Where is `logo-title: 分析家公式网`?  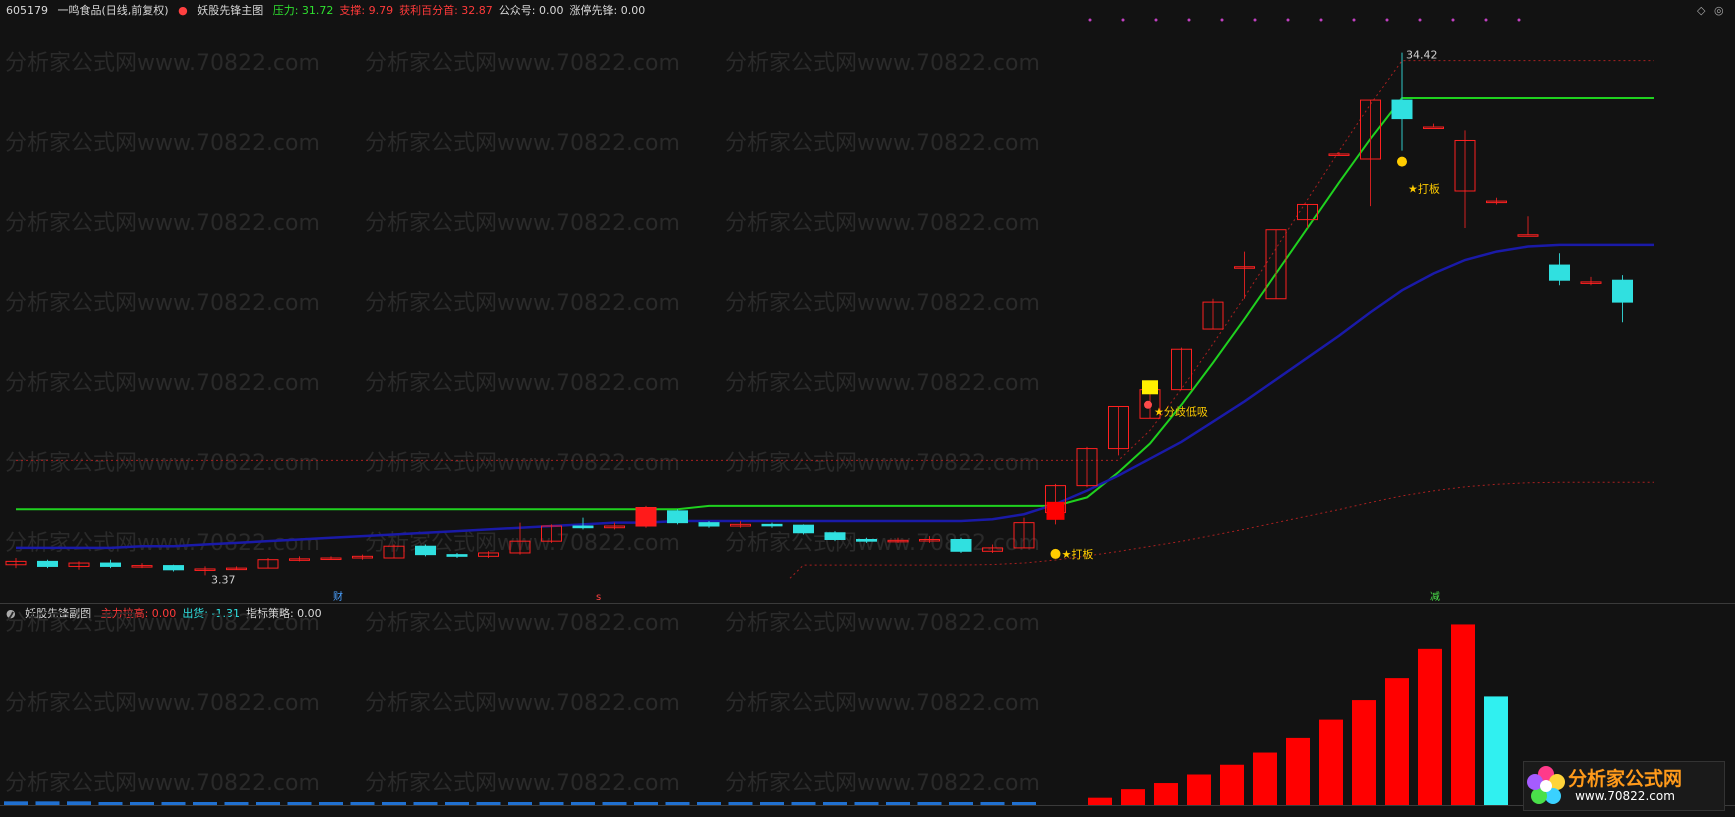
logo-title: 分析家公式网 is located at coordinates (1625, 779).